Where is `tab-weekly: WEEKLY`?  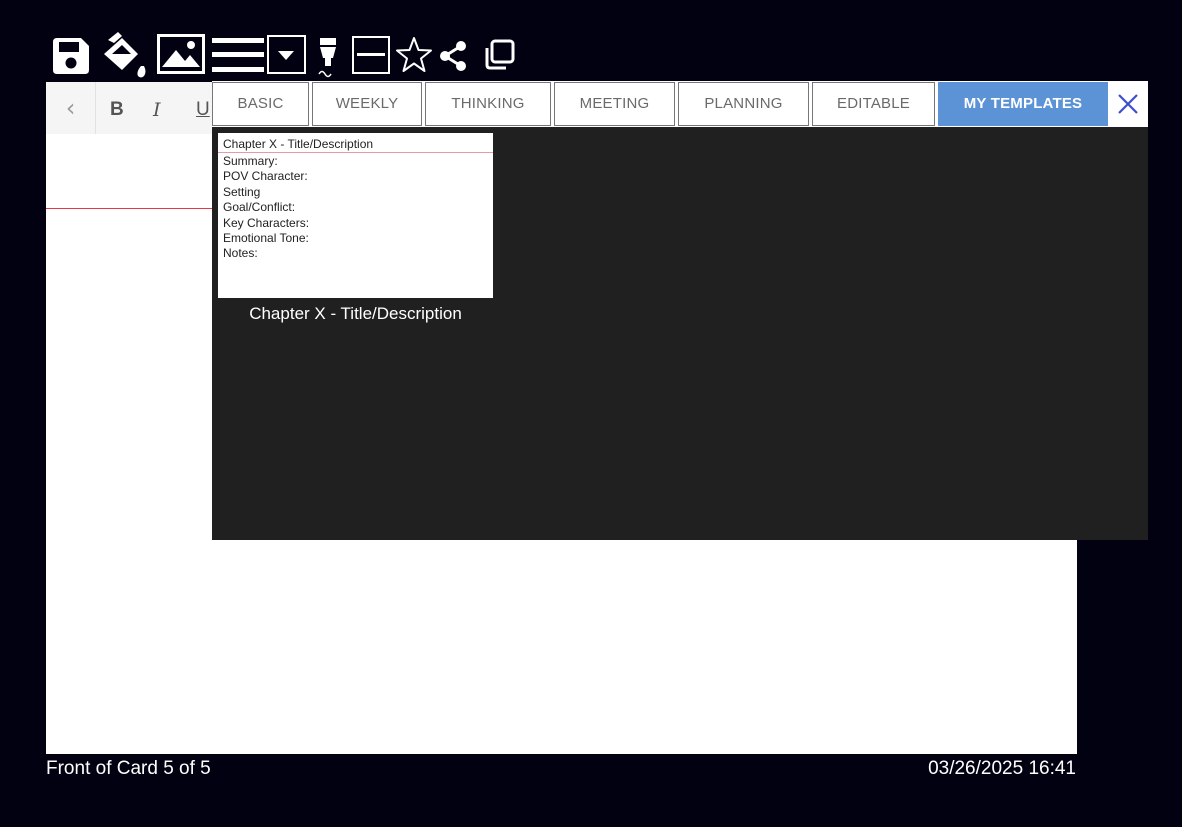
tab-weekly: WEEKLY is located at coordinates (367, 104).